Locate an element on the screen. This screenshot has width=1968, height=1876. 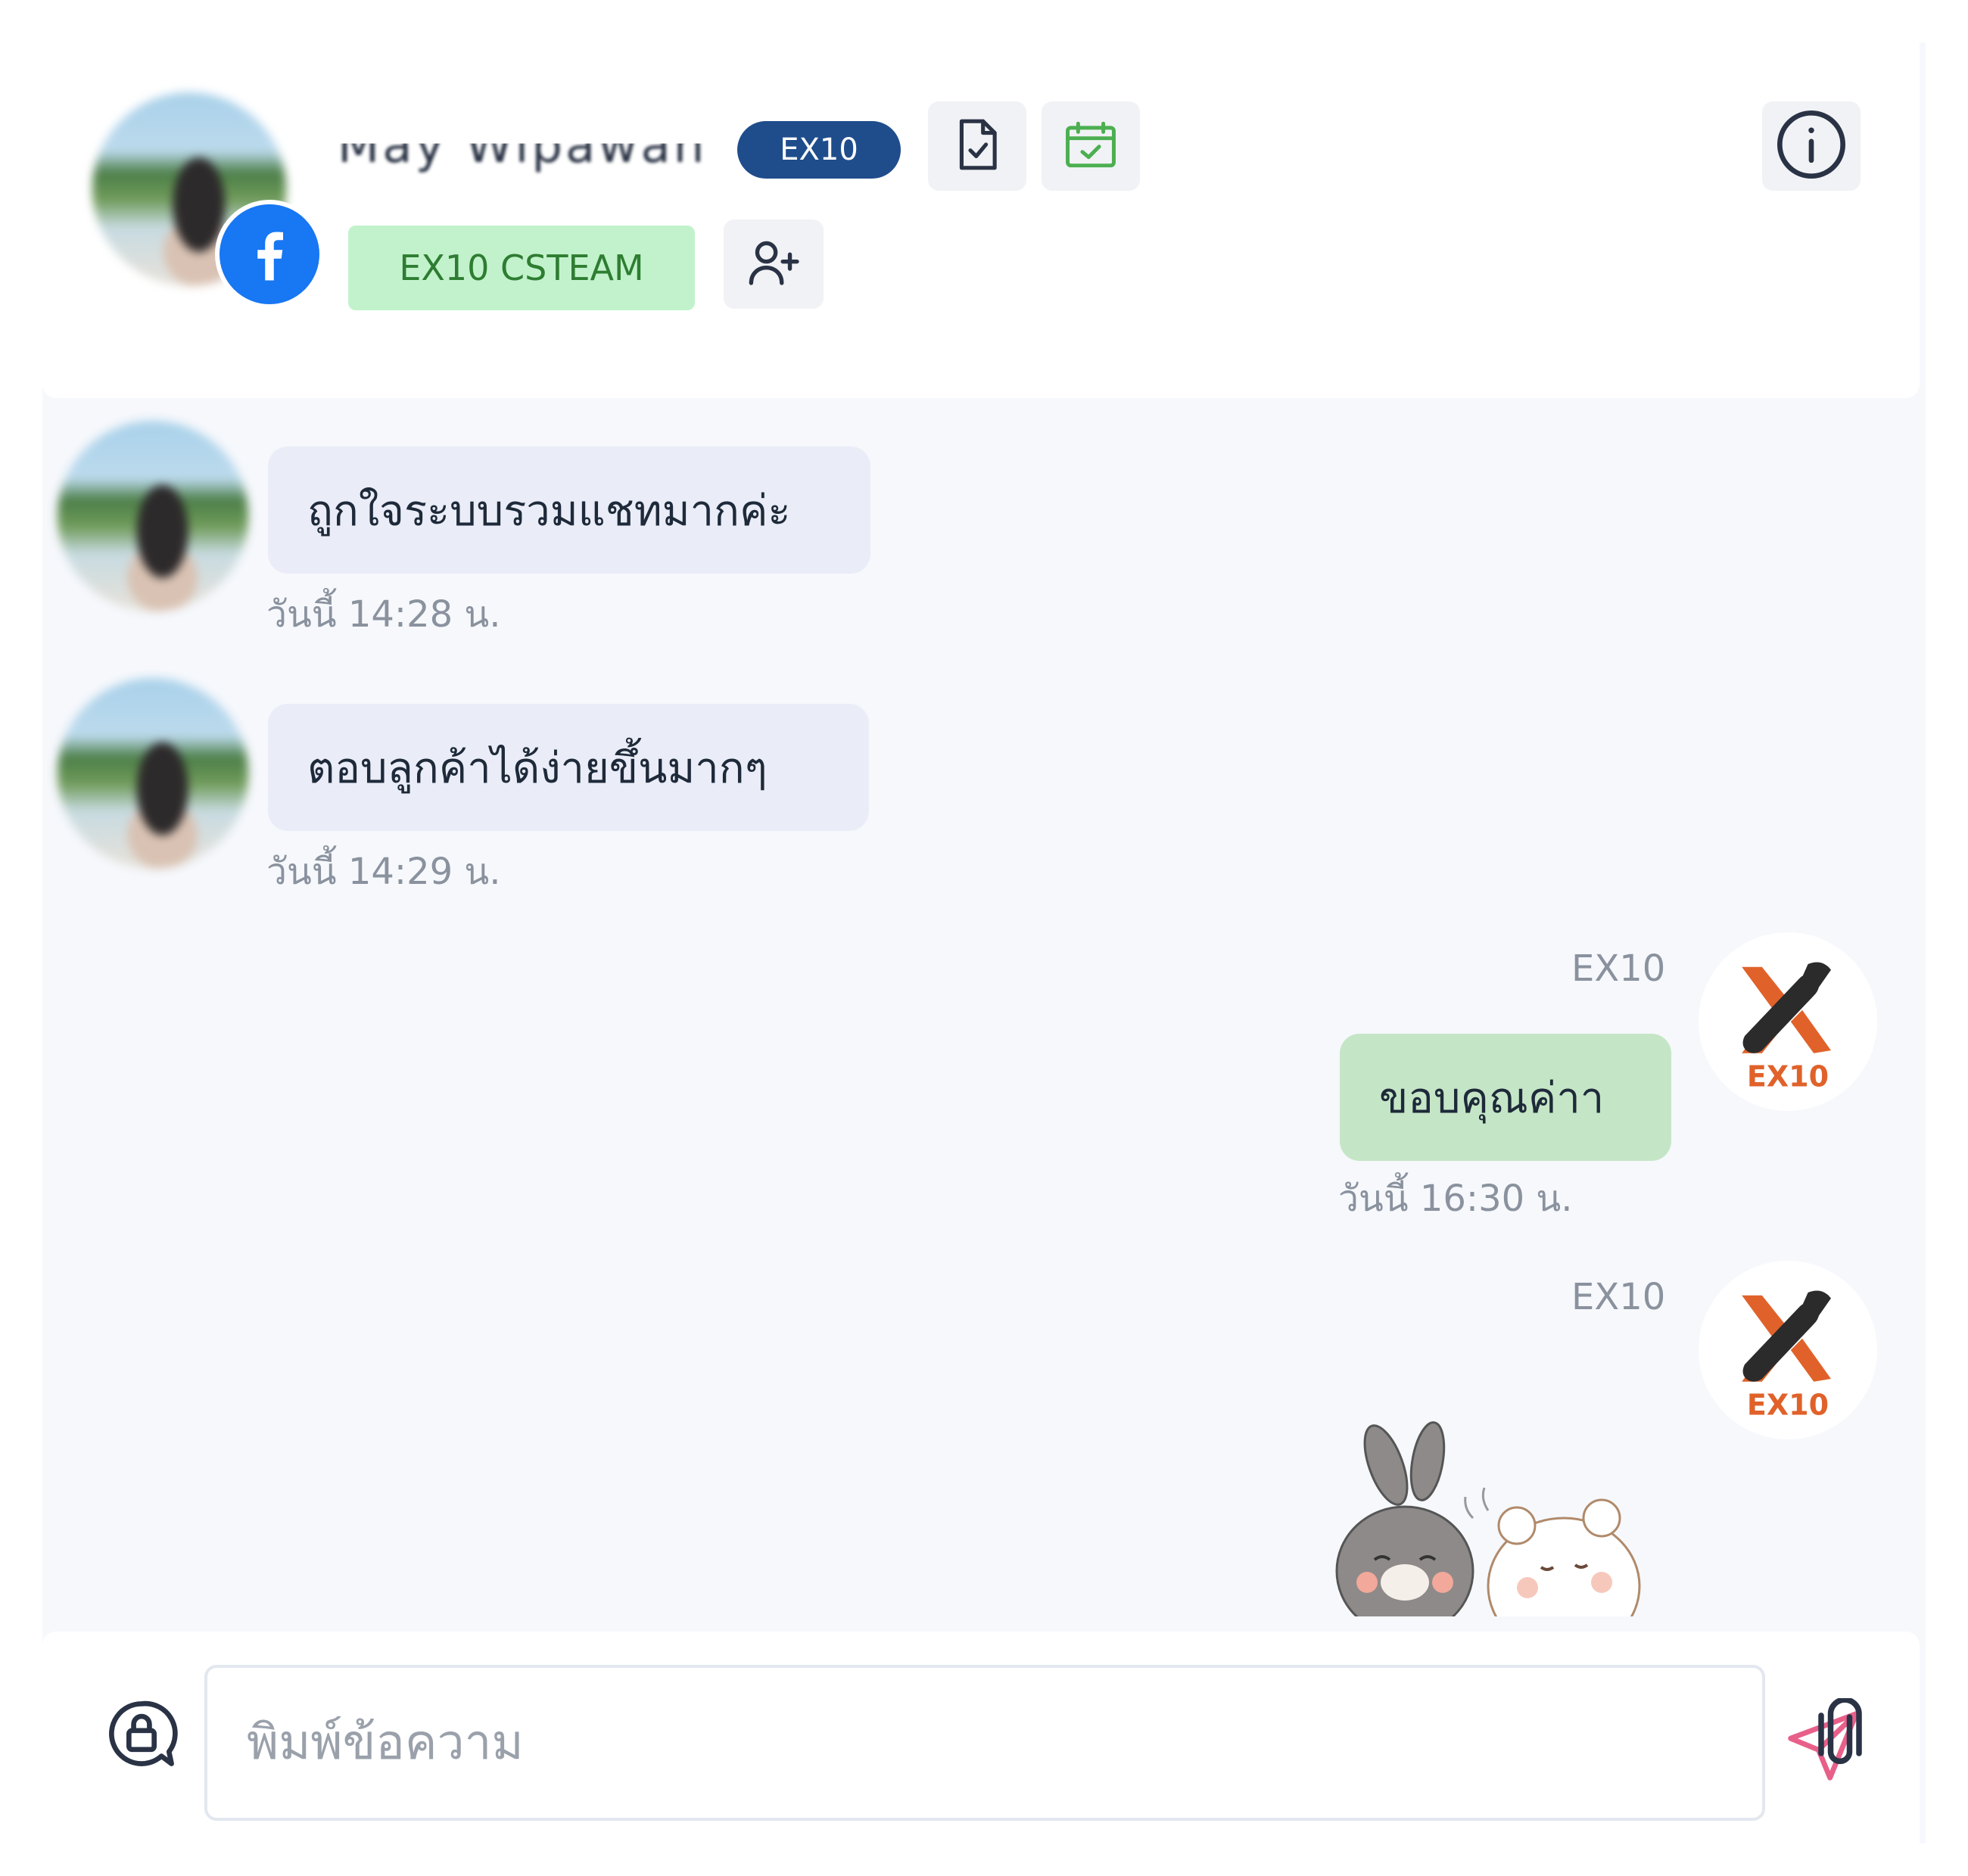
message-bubble-incoming: ถูกใจระบบรวมแชทมากค่ะ is located at coordinates (569, 510).